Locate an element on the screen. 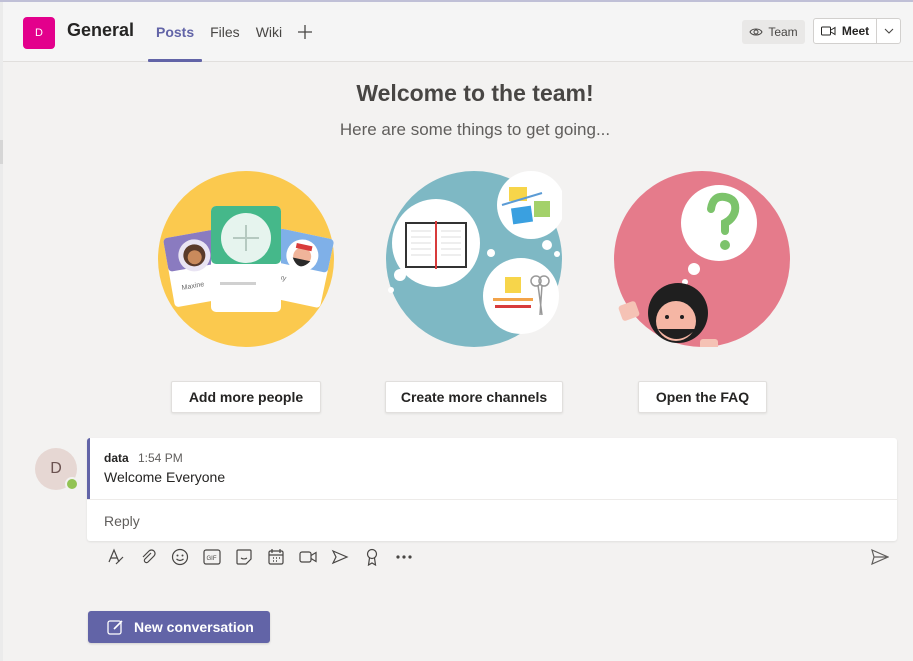 The image size is (913, 661). team-avatar: D is located at coordinates (39, 33).